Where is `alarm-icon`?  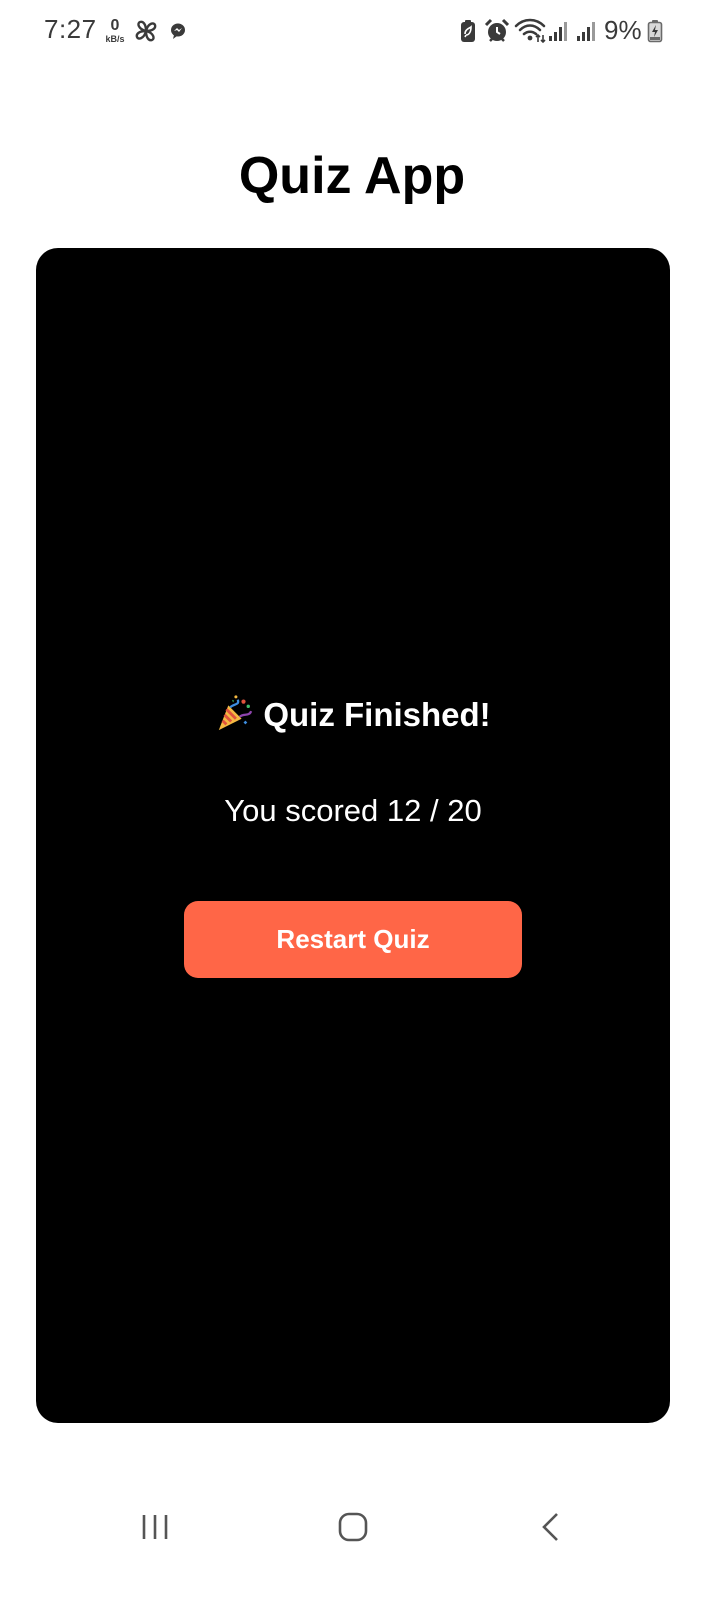 alarm-icon is located at coordinates (497, 30).